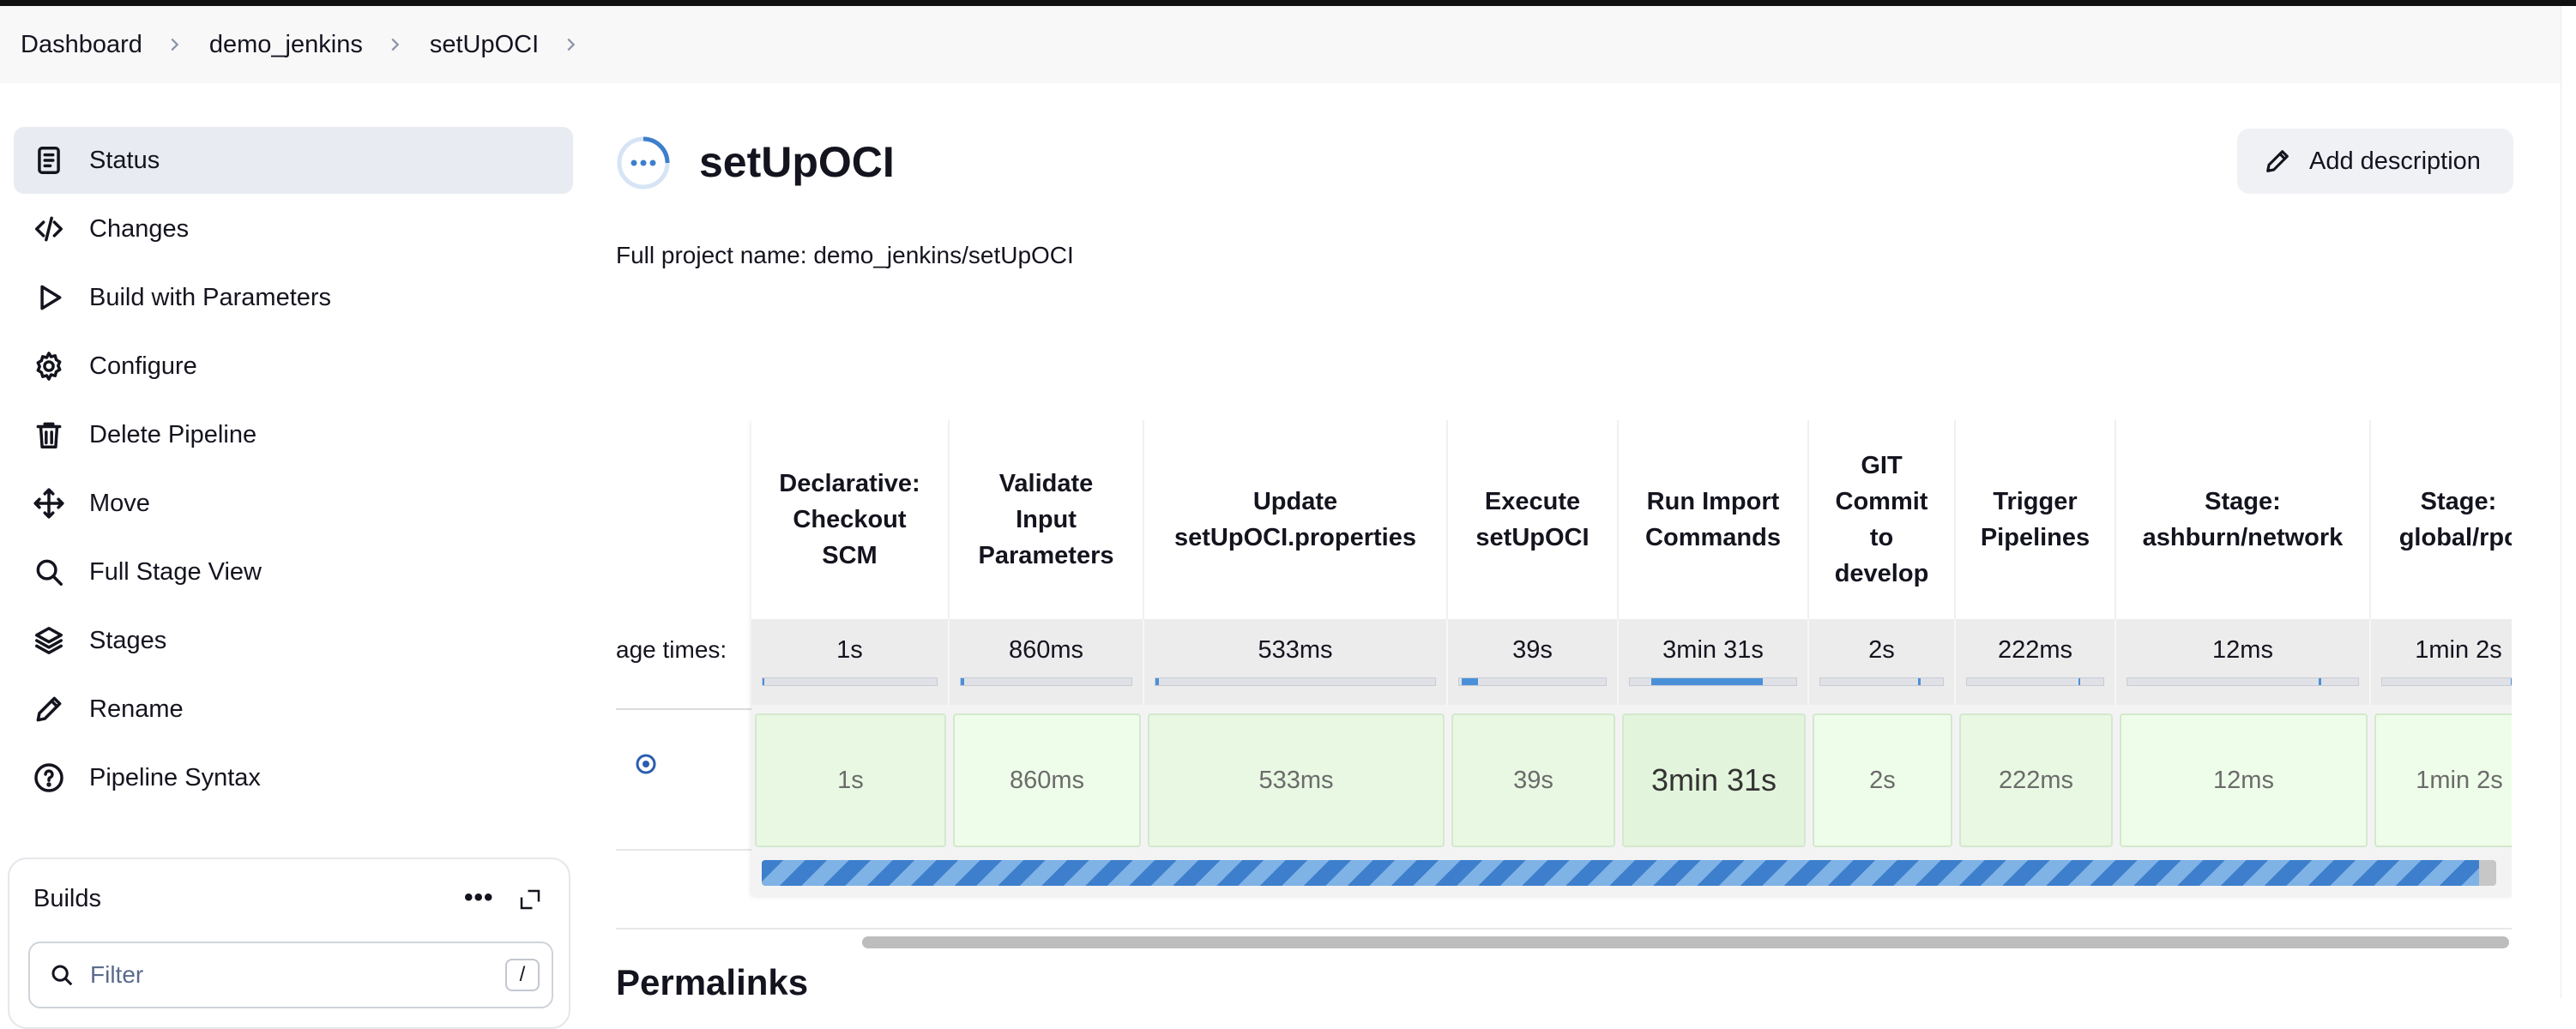 The image size is (2576, 1029). I want to click on stage-average-time: 3min 31s, so click(1714, 662).